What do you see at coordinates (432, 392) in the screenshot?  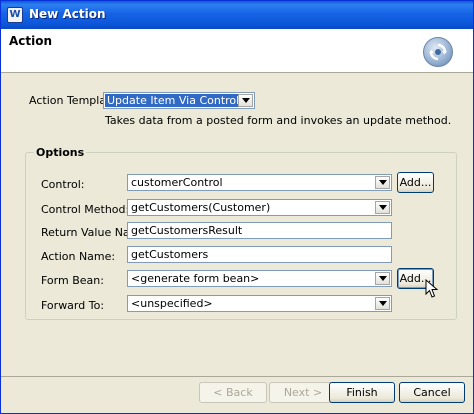 I see `cancel-button: Cancel` at bounding box center [432, 392].